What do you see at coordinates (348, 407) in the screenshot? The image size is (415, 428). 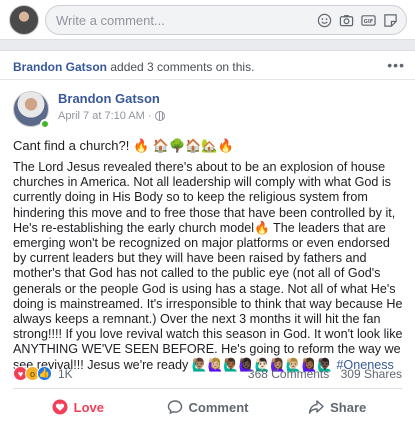 I see `share-label: Share` at bounding box center [348, 407].